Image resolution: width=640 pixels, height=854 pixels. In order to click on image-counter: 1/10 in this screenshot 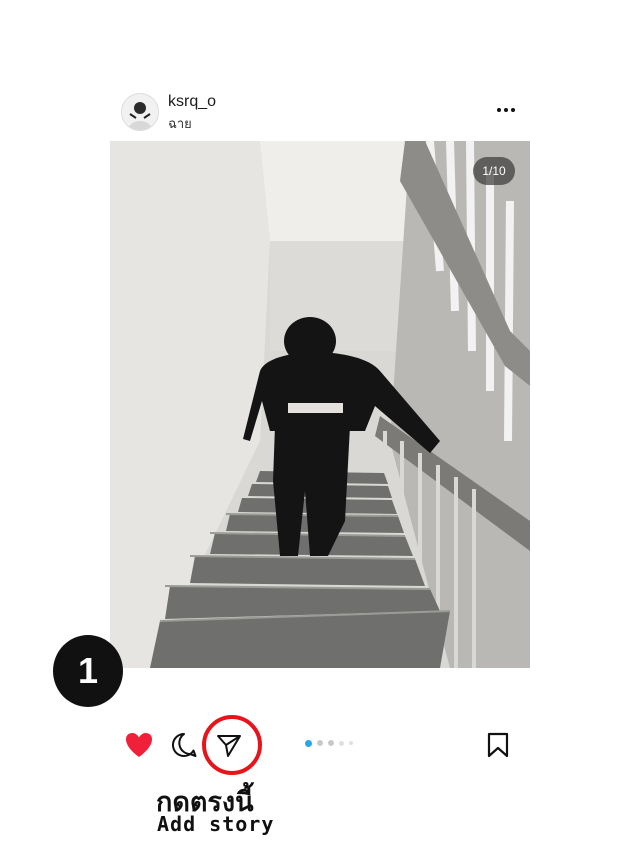, I will do `click(494, 171)`.